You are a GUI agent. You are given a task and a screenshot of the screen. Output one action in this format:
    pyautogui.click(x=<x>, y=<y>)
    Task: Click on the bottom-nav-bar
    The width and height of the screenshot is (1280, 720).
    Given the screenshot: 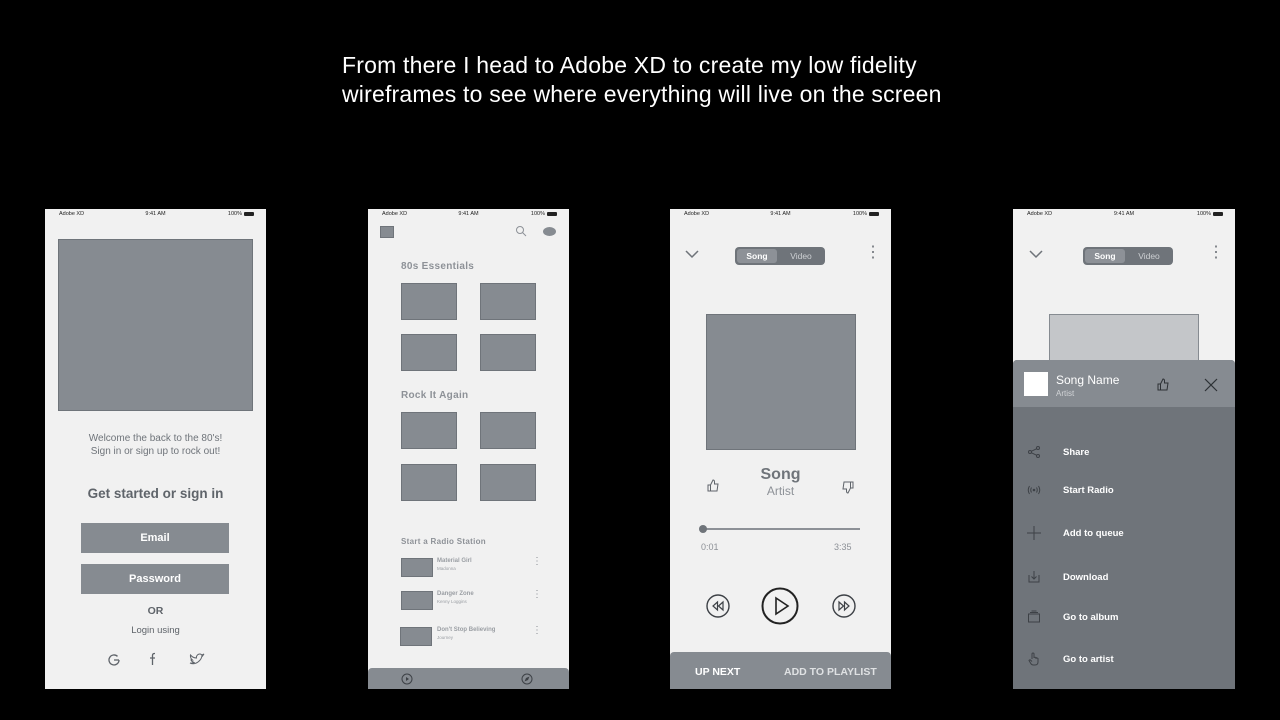 What is the action you would take?
    pyautogui.click(x=468, y=678)
    